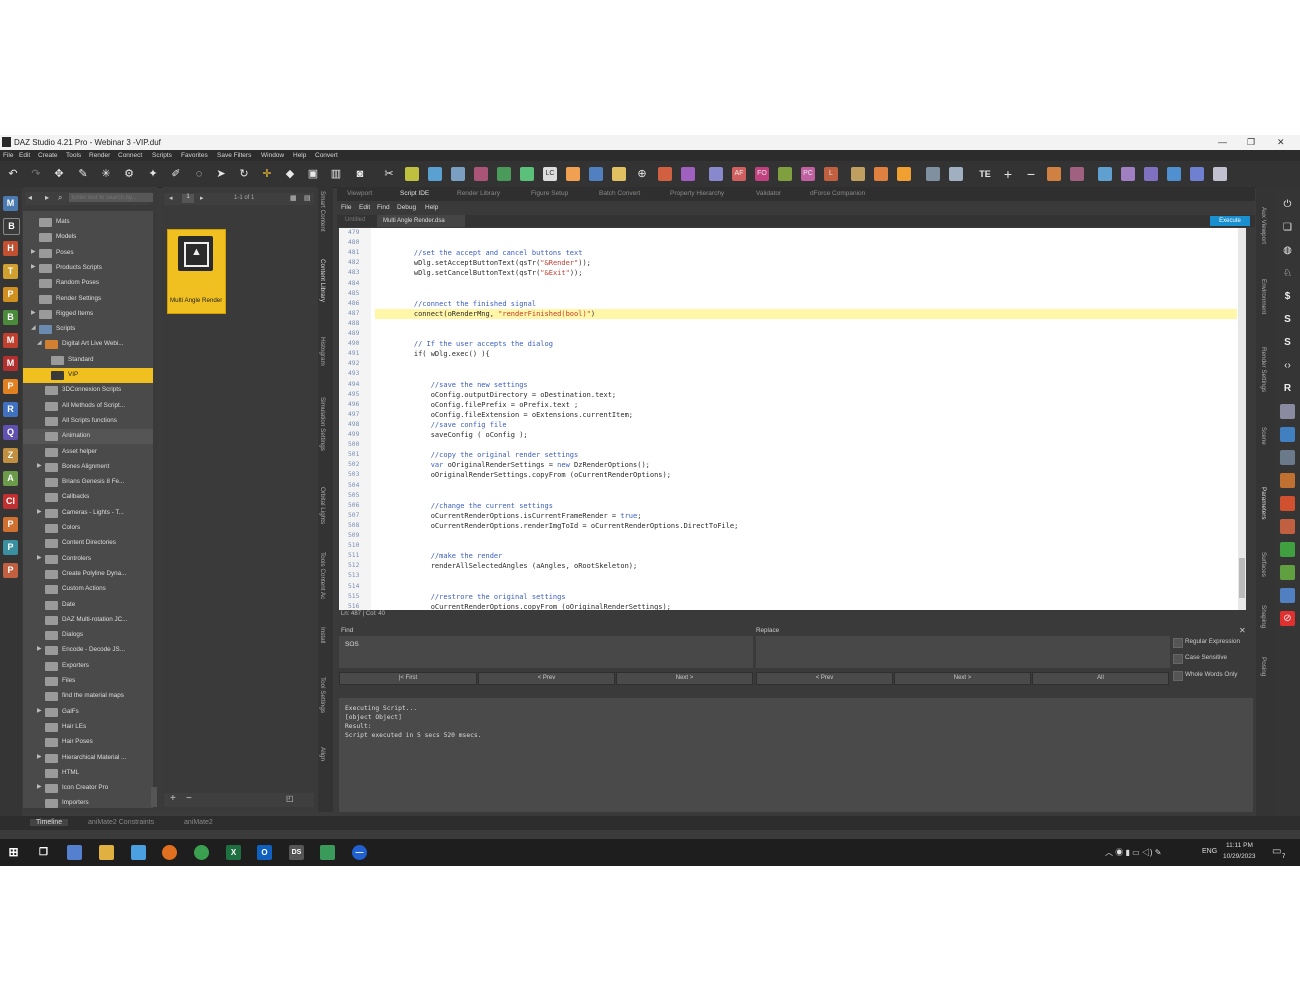 Image resolution: width=1300 pixels, height=1000 pixels. What do you see at coordinates (111, 197) in the screenshot?
I see `library-search-input` at bounding box center [111, 197].